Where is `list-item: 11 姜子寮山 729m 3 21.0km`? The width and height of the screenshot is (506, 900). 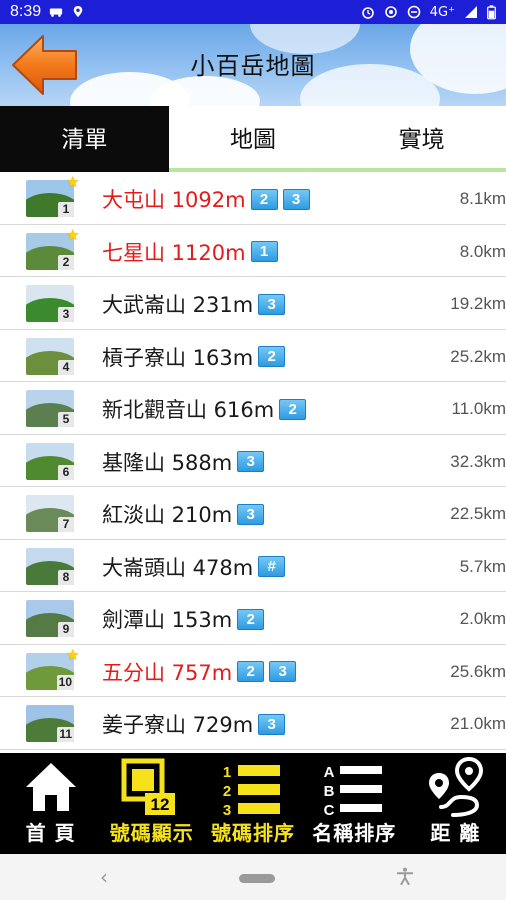
list-item: 11 姜子寮山 729m 3 21.0km is located at coordinates (253, 723).